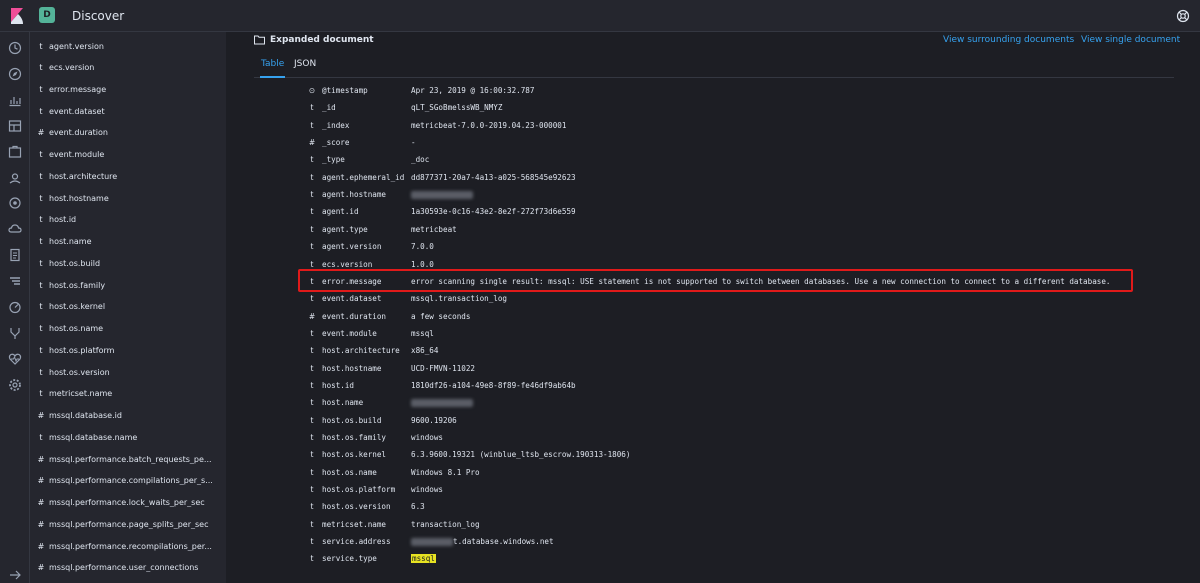 Image resolution: width=1200 pixels, height=583 pixels. I want to click on field-list-item: t host.os.version, so click(128, 373).